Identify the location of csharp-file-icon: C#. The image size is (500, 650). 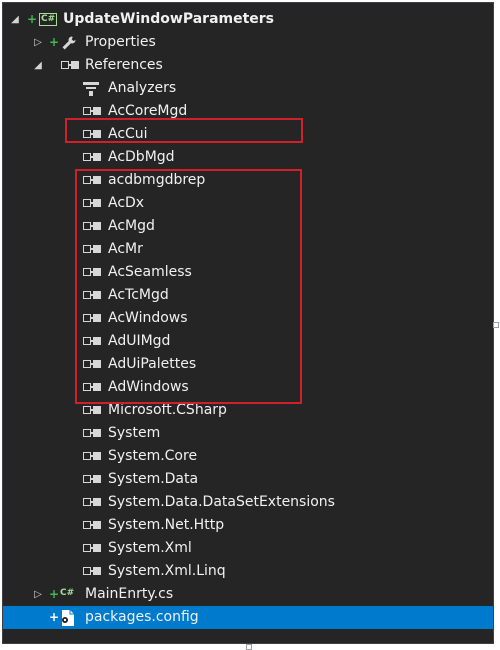
(67, 593).